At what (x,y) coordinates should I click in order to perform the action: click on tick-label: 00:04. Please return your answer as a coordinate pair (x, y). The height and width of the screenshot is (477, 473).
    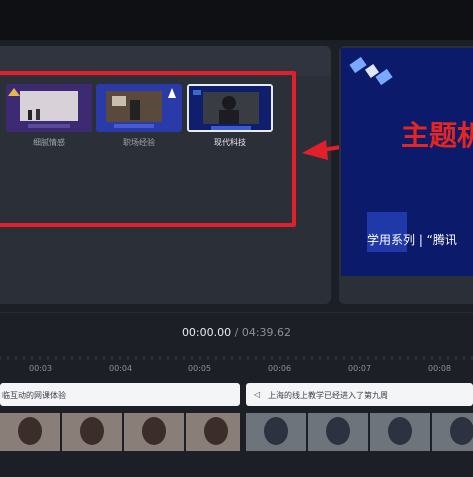
    Looking at the image, I should click on (121, 368).